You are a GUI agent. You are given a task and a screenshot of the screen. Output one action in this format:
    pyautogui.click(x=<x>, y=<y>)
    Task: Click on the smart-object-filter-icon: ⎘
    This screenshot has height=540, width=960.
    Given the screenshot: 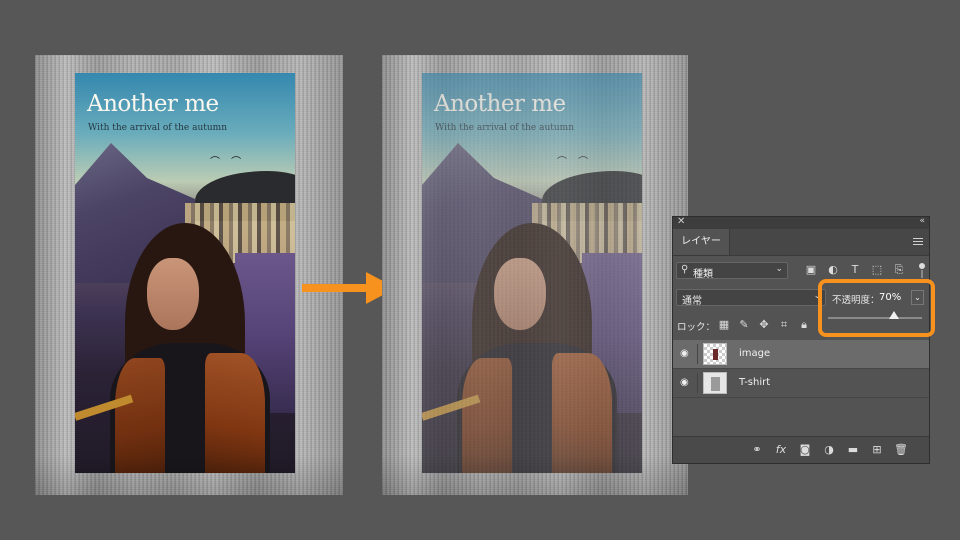 What is the action you would take?
    pyautogui.click(x=899, y=270)
    